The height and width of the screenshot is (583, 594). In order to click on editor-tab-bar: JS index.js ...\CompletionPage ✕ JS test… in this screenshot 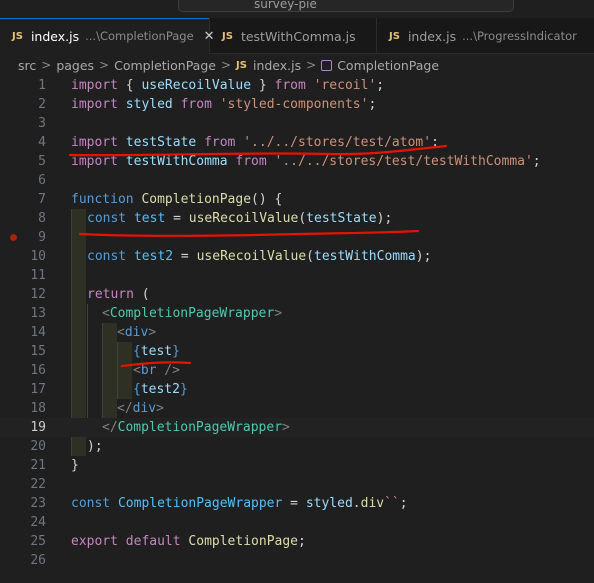, I will do `click(297, 36)`.